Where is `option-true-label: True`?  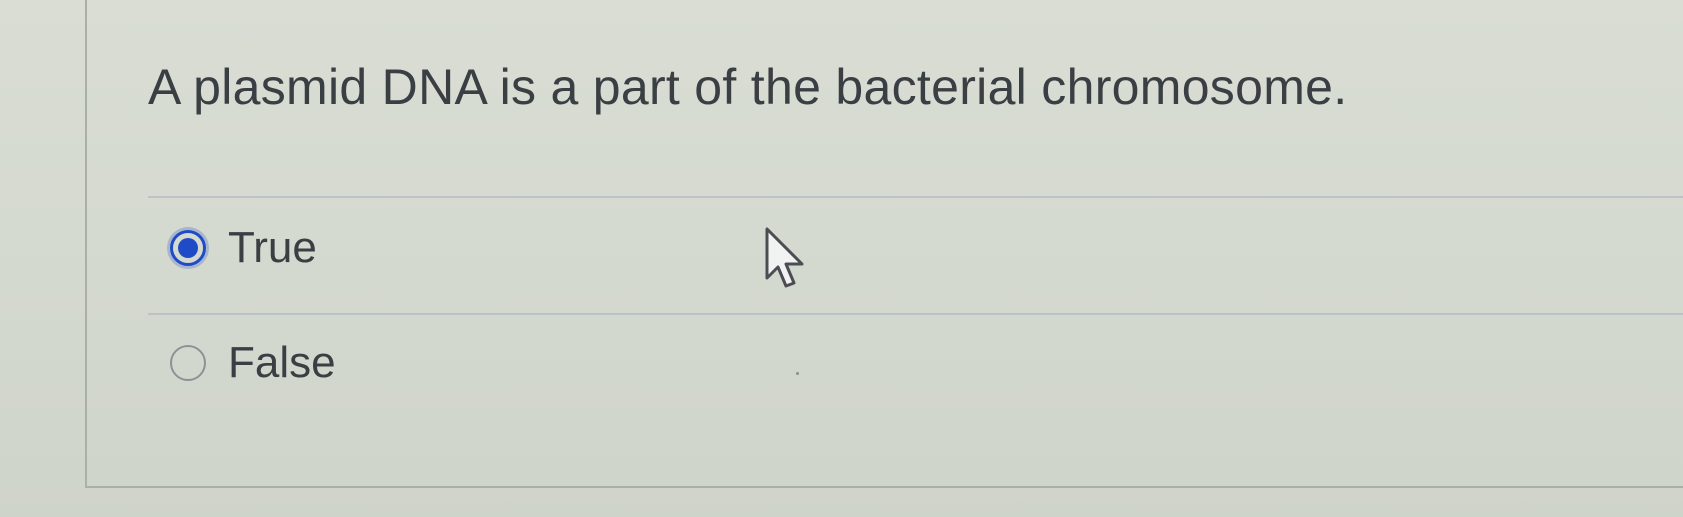
option-true-label: True is located at coordinates (272, 247).